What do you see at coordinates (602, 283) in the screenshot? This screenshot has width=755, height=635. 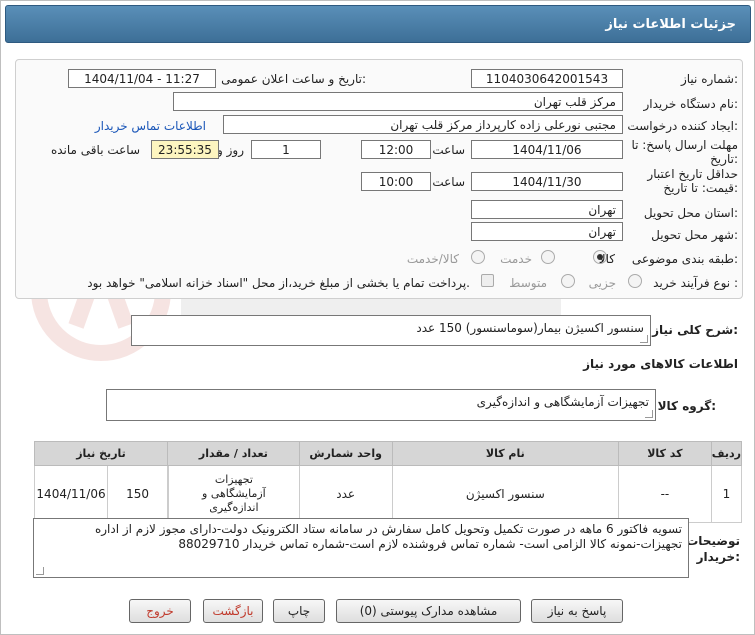 I see `process-option-minor: جزیی` at bounding box center [602, 283].